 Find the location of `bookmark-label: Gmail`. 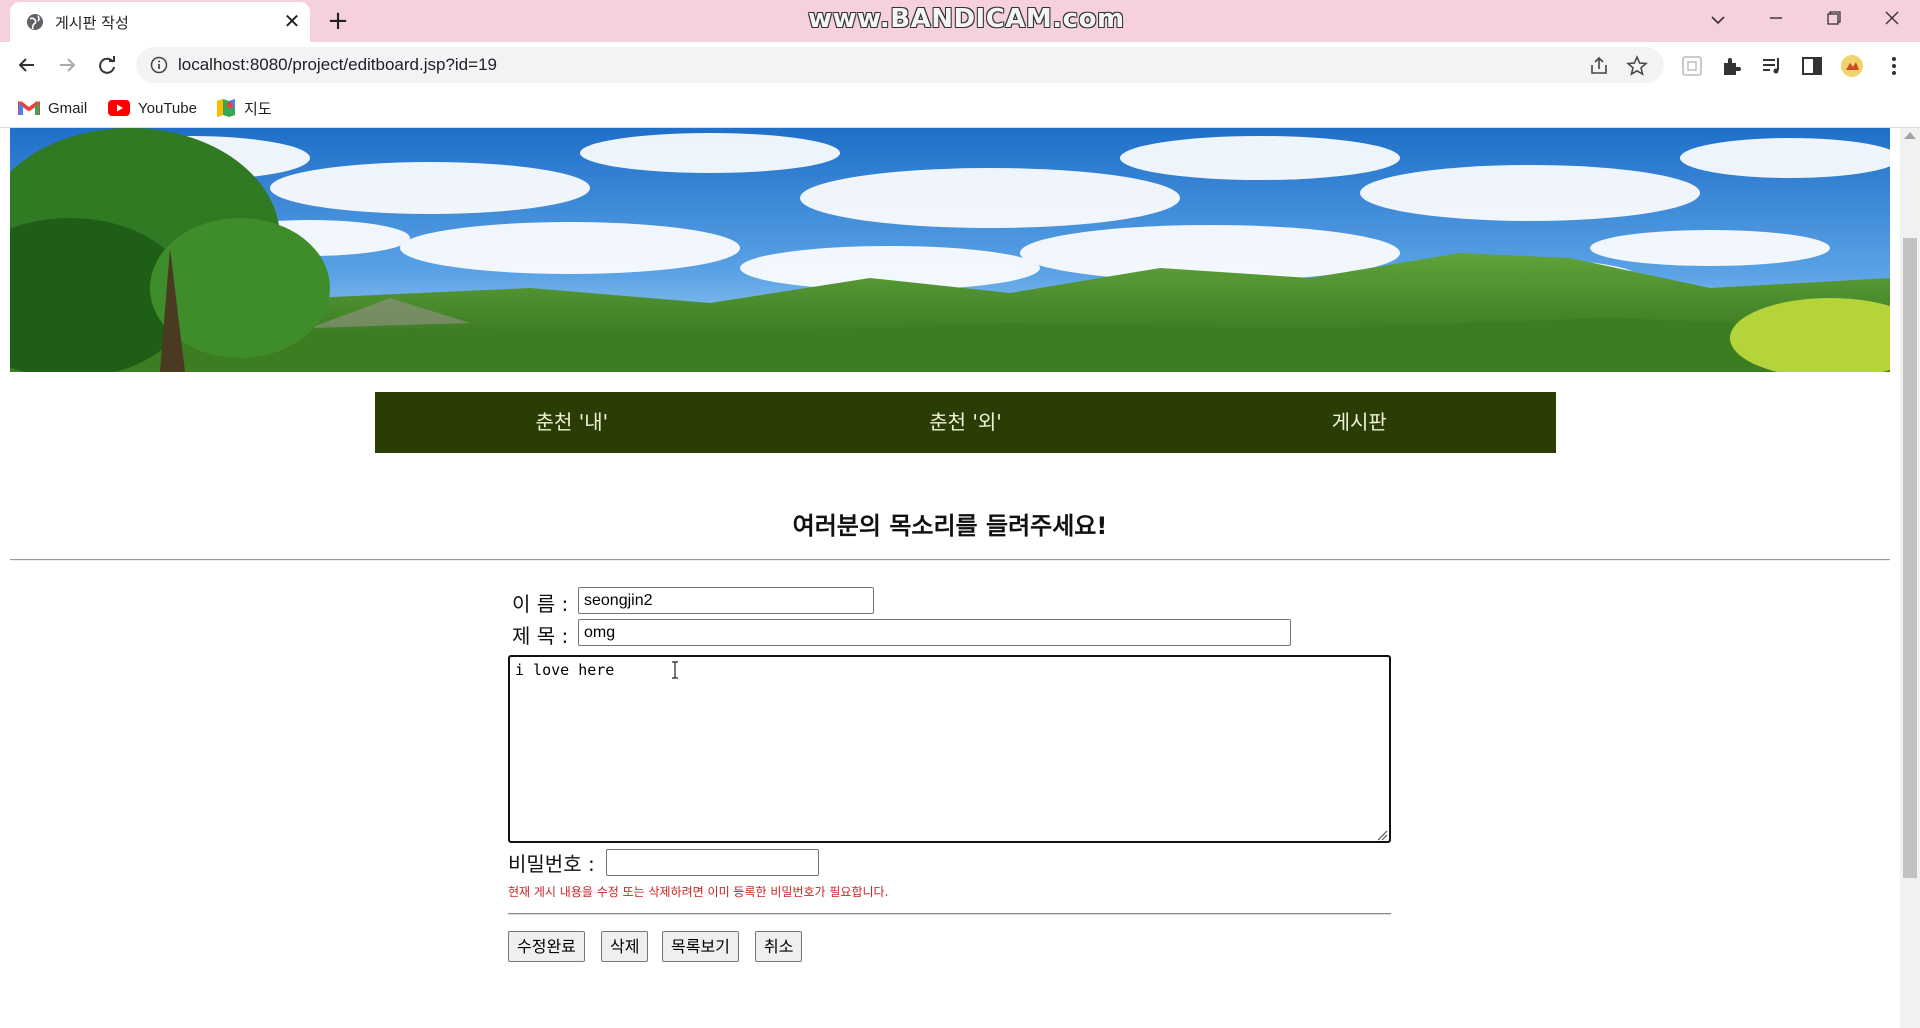

bookmark-label: Gmail is located at coordinates (68, 108).